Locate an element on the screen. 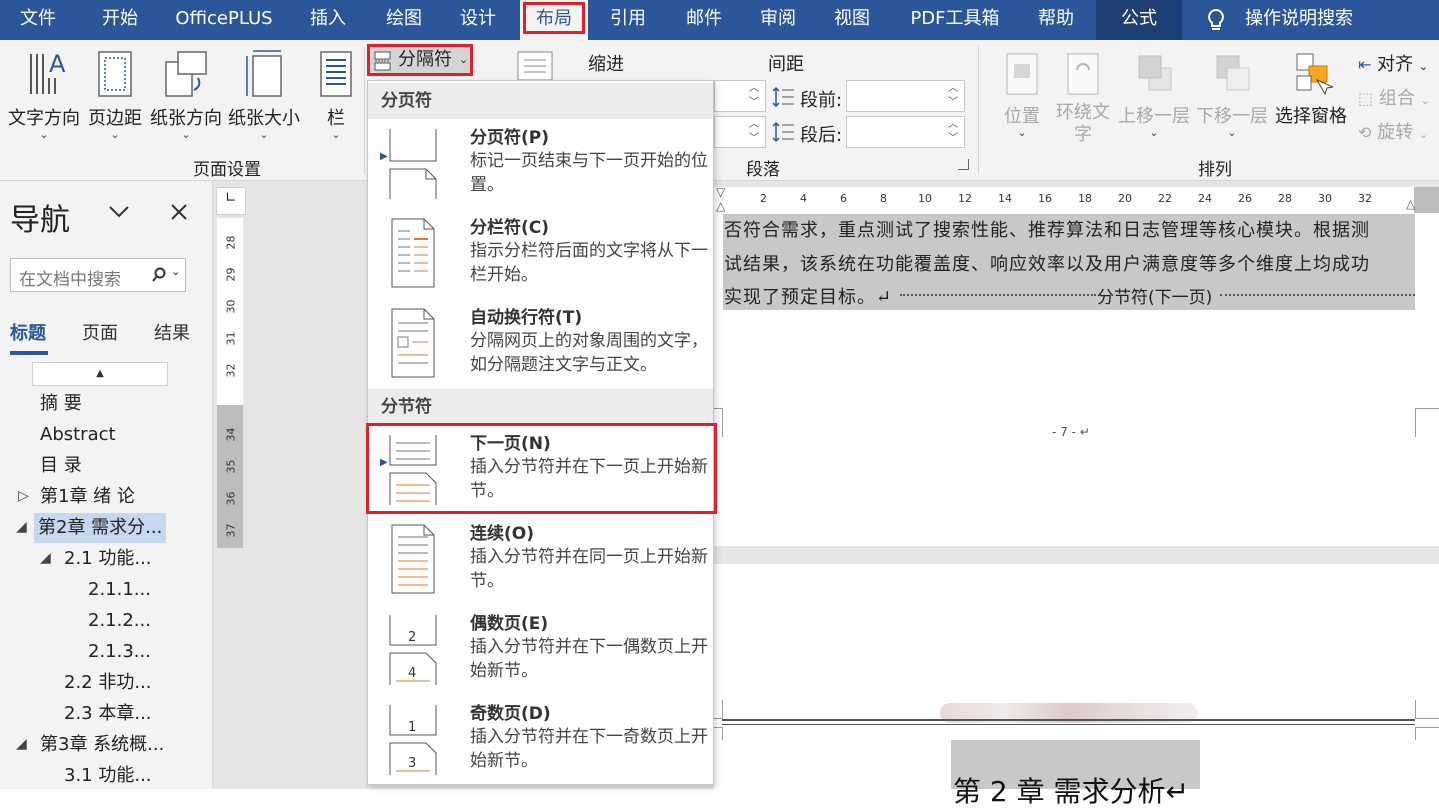  menu-item-title: 偶数页(E) is located at coordinates (509, 624).